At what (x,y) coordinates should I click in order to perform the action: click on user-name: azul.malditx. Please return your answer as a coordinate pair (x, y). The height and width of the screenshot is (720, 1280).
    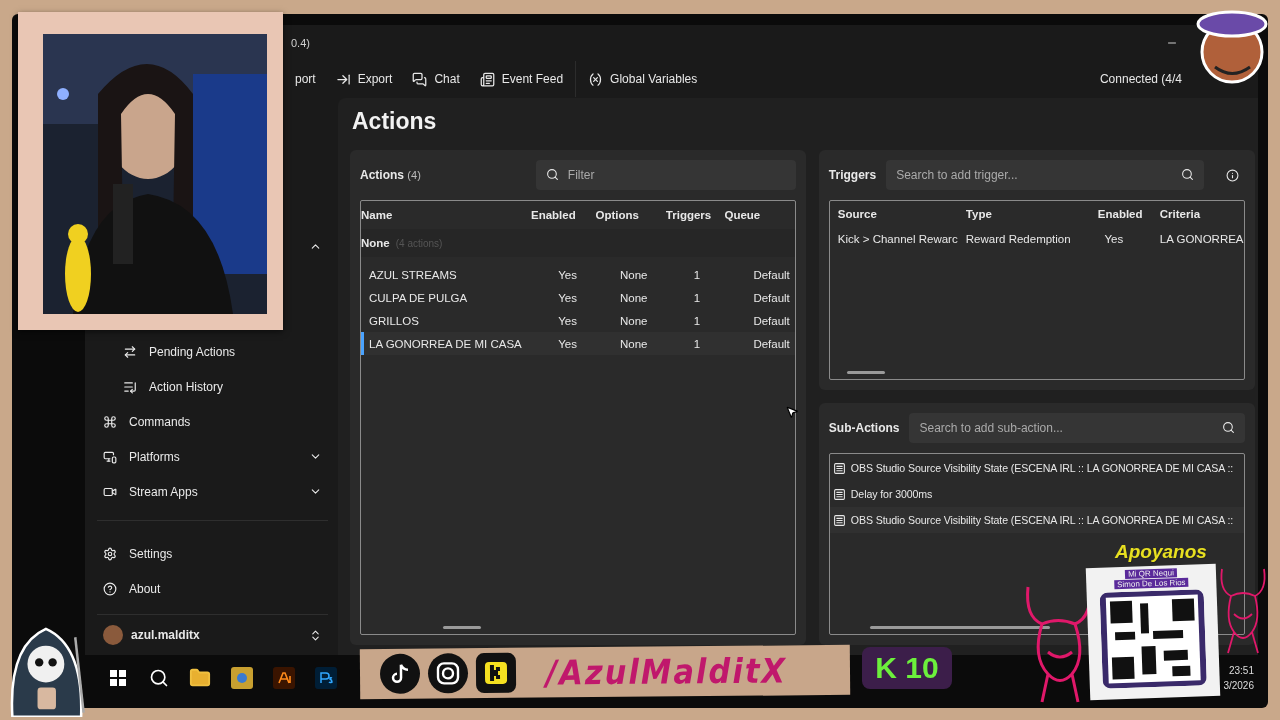
    Looking at the image, I should click on (216, 635).